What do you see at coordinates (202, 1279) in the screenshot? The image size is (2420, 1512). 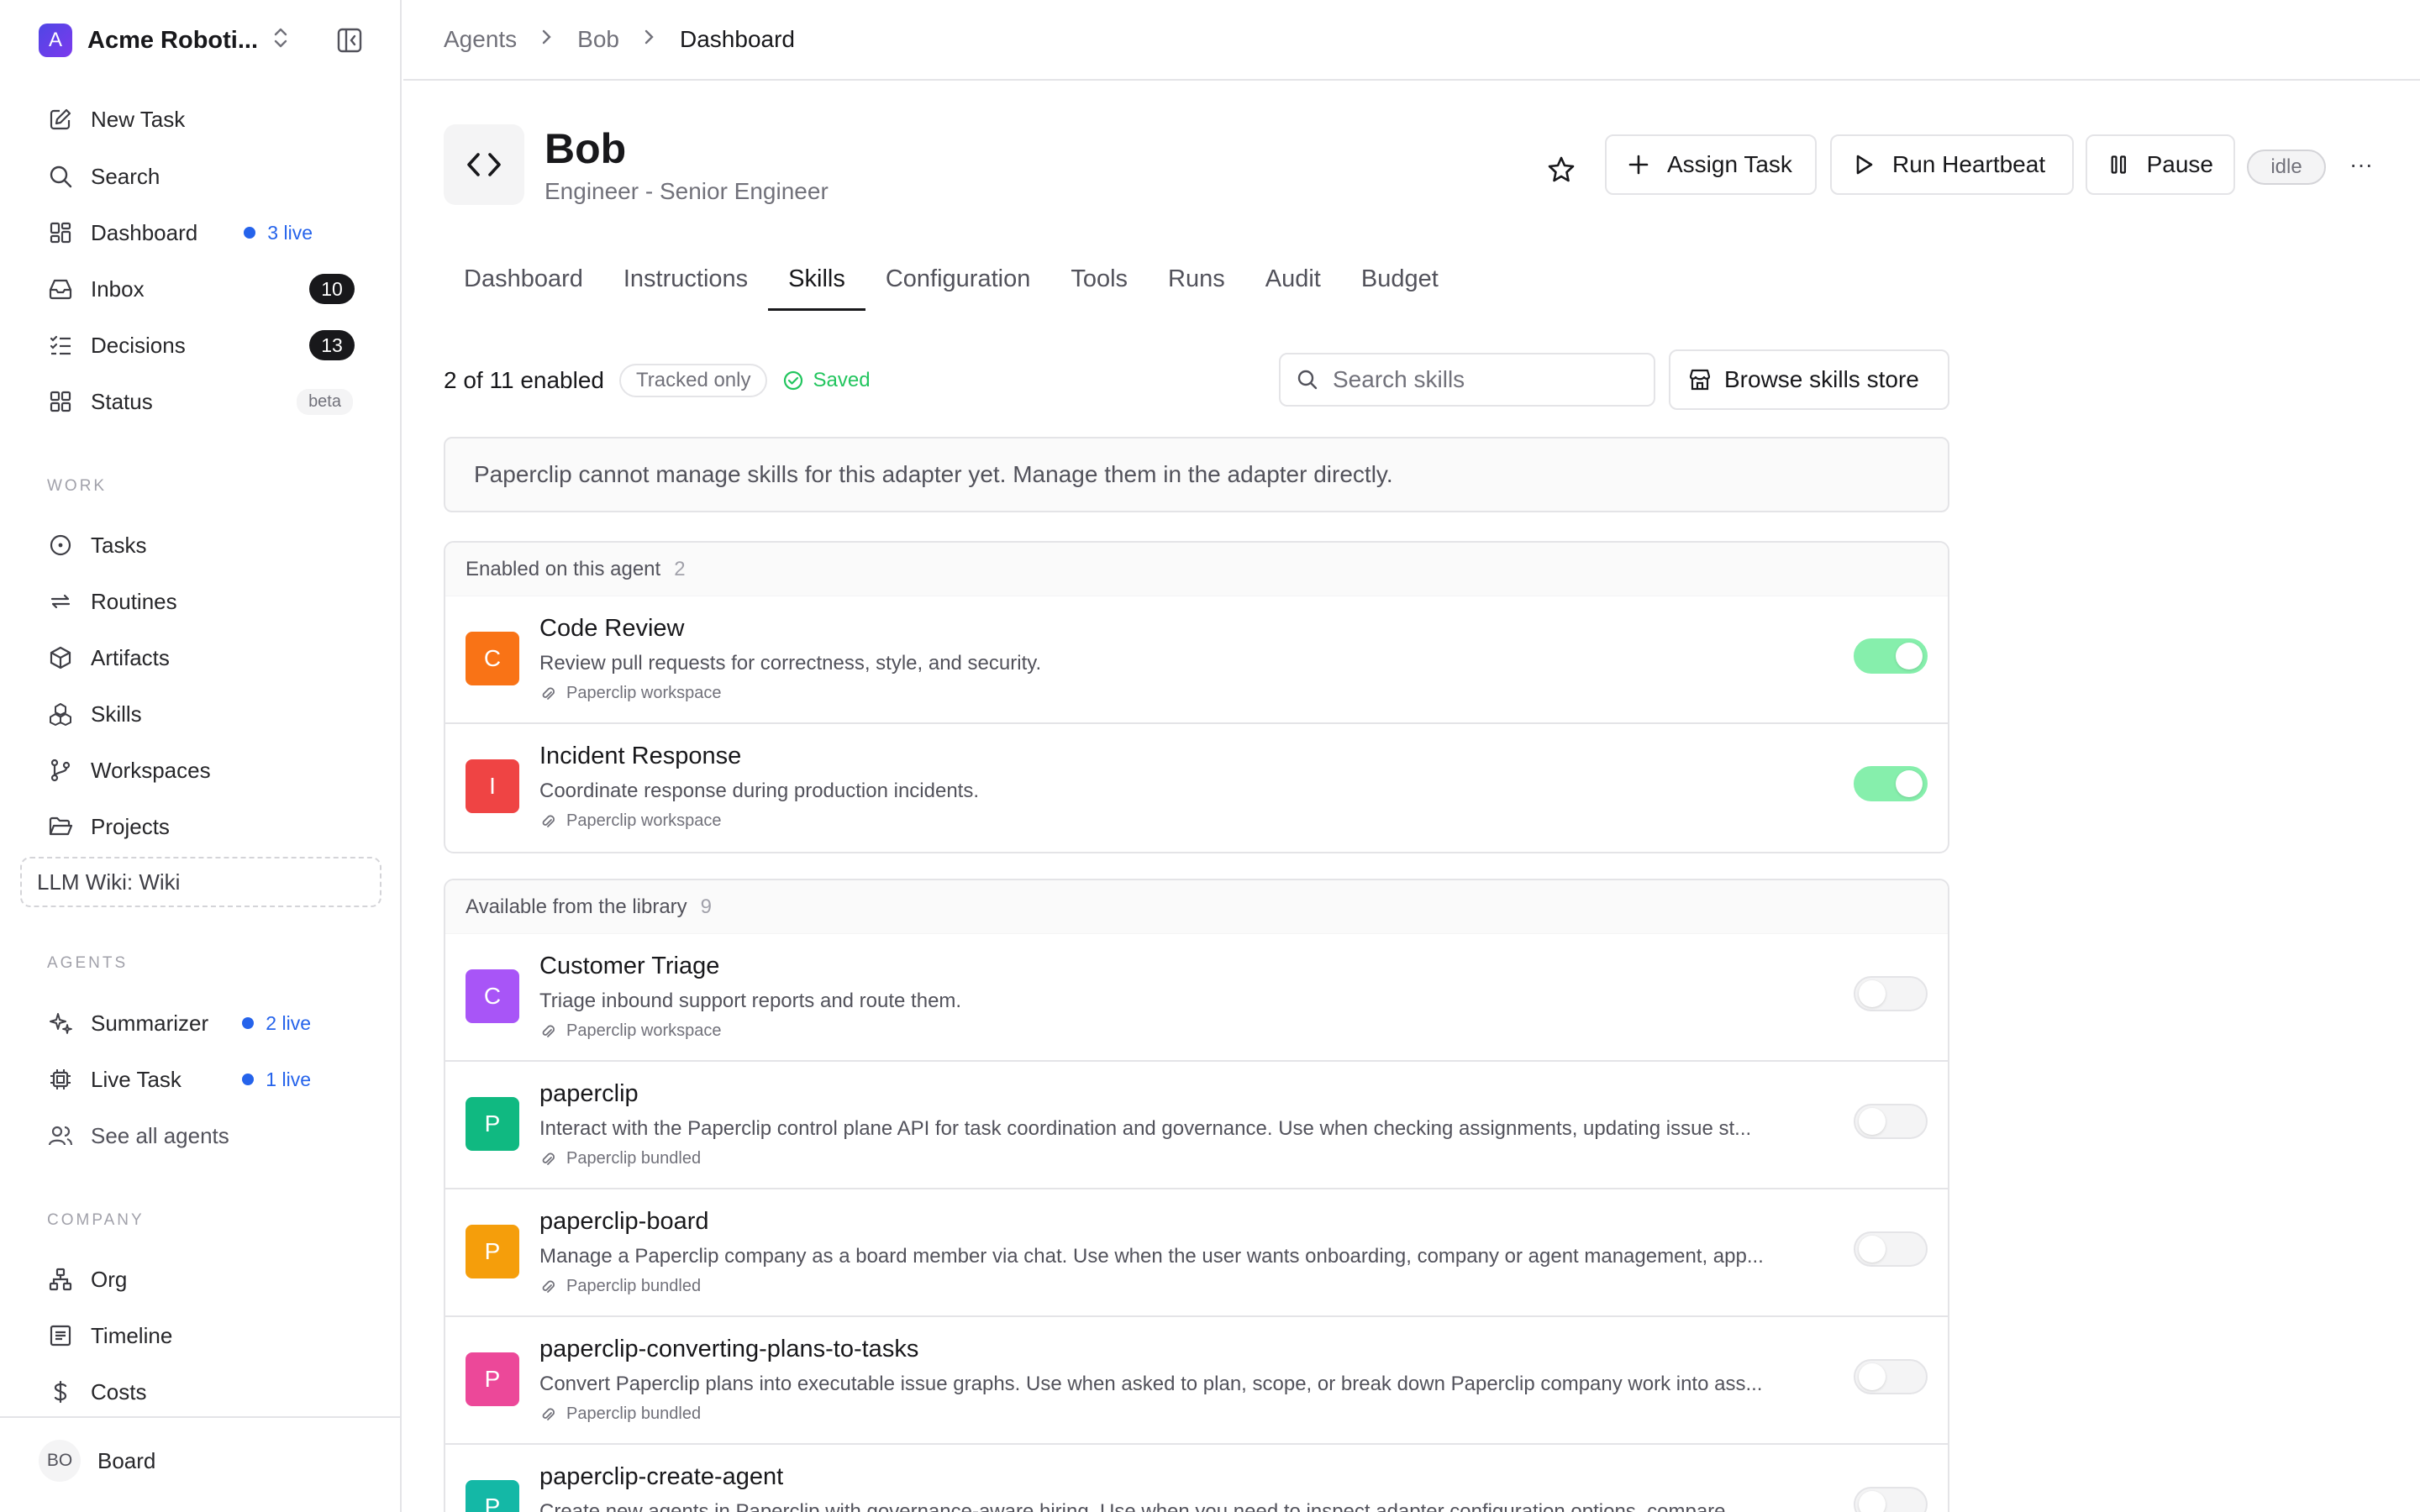 I see `nav-org: Org` at bounding box center [202, 1279].